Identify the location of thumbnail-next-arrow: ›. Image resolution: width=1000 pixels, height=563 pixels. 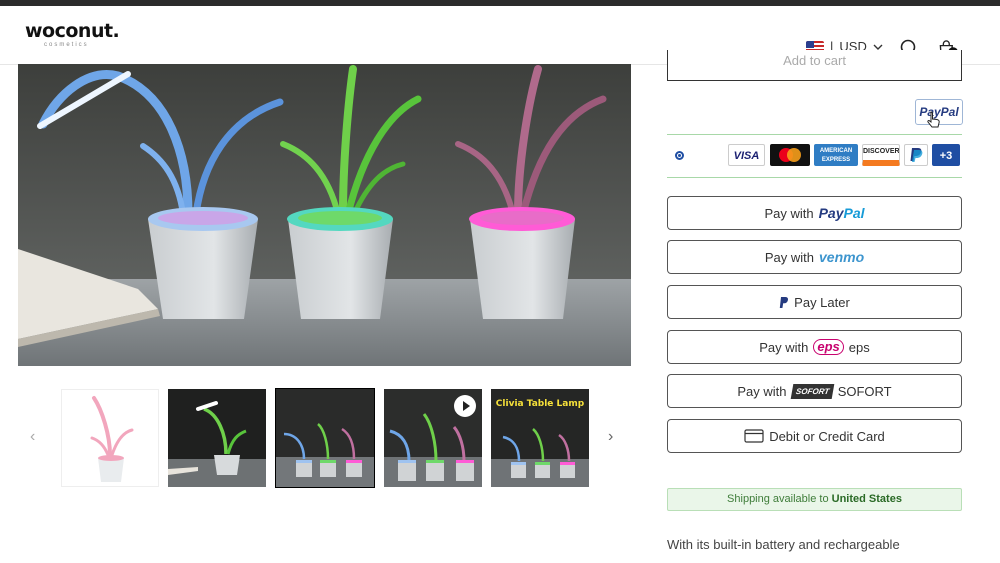
(610, 437).